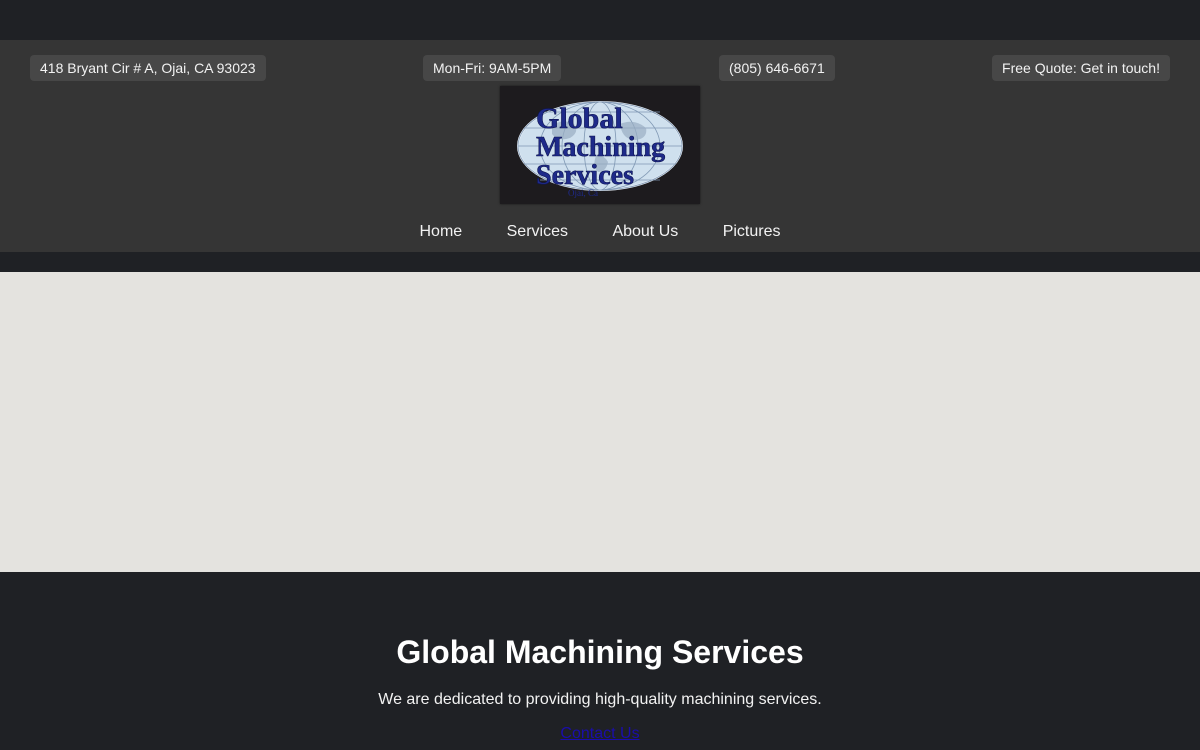  I want to click on site-logo: Global Machining Services Ojai, Ca, so click(600, 145).